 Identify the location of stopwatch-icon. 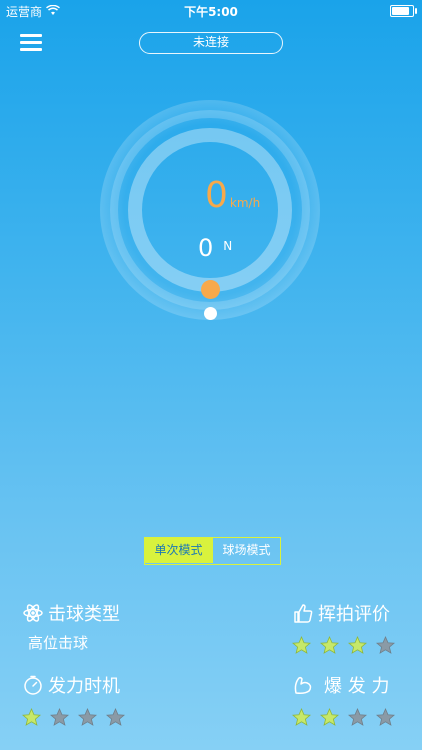
(33, 685).